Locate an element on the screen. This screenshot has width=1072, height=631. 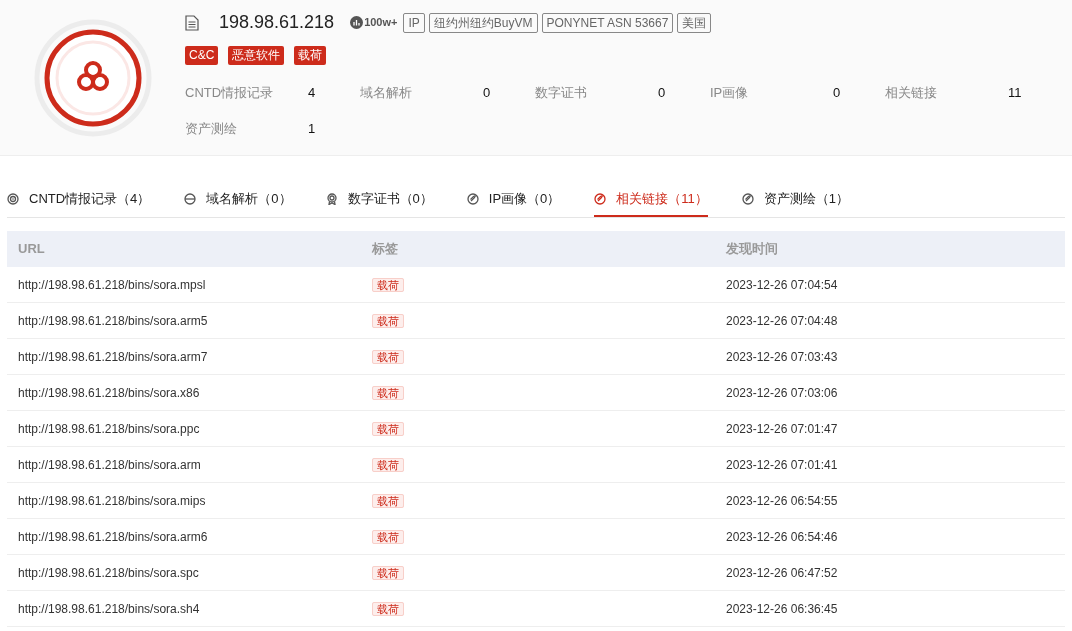
popularity-count: 100w+ is located at coordinates (381, 23).